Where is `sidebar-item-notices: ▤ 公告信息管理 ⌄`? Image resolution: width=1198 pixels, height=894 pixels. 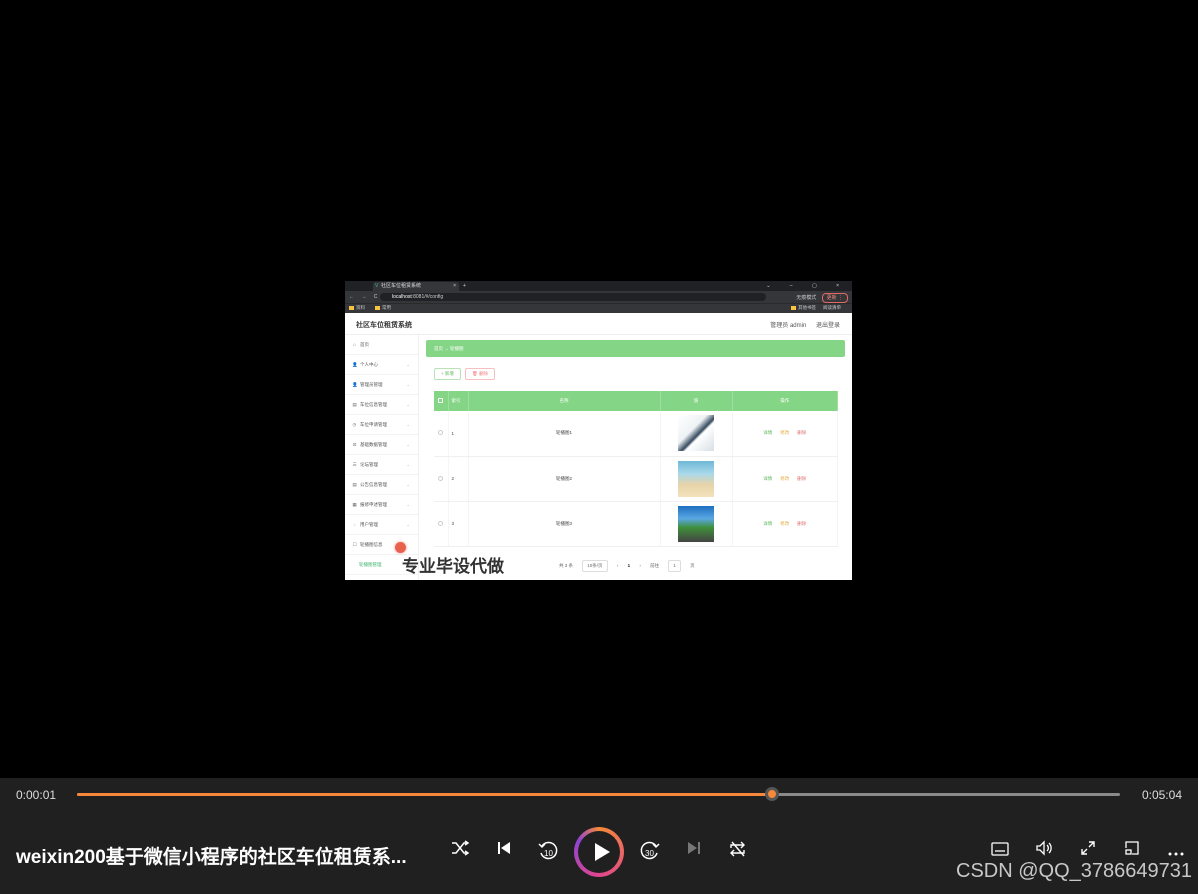 sidebar-item-notices: ▤ 公告信息管理 ⌄ is located at coordinates (381, 485).